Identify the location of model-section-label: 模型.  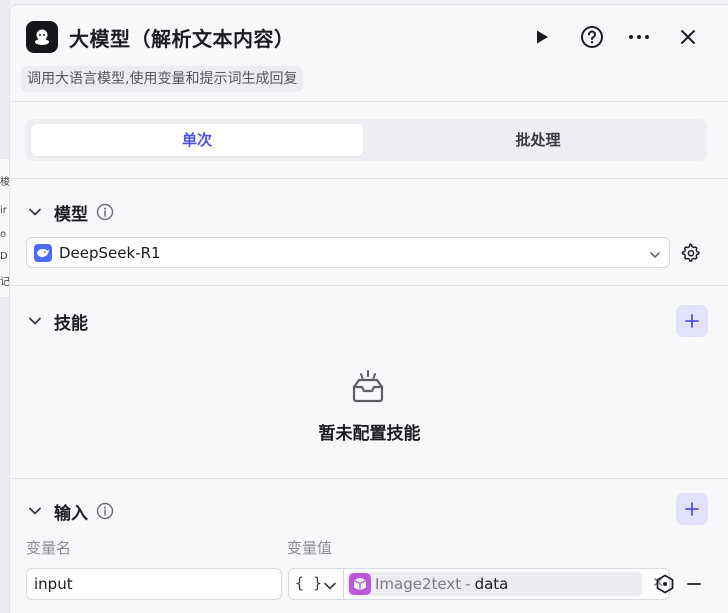
(71, 214).